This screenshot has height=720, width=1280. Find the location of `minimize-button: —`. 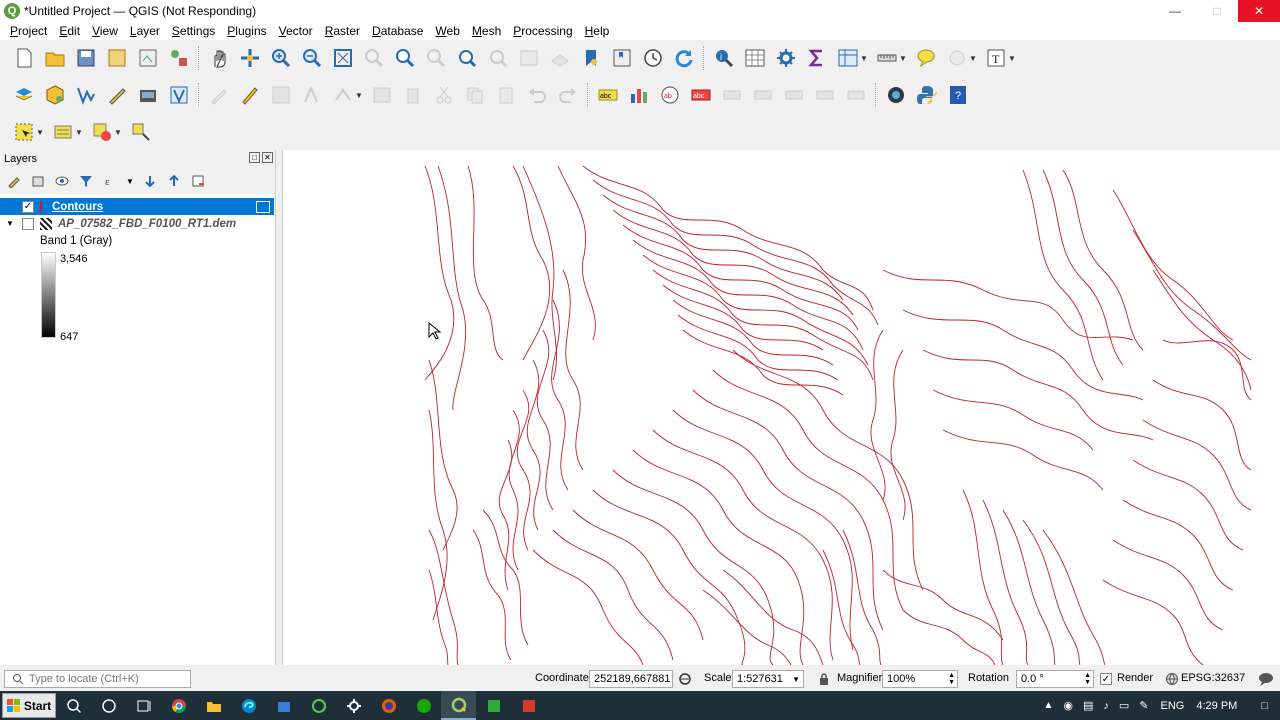

minimize-button: — is located at coordinates (1175, 11).